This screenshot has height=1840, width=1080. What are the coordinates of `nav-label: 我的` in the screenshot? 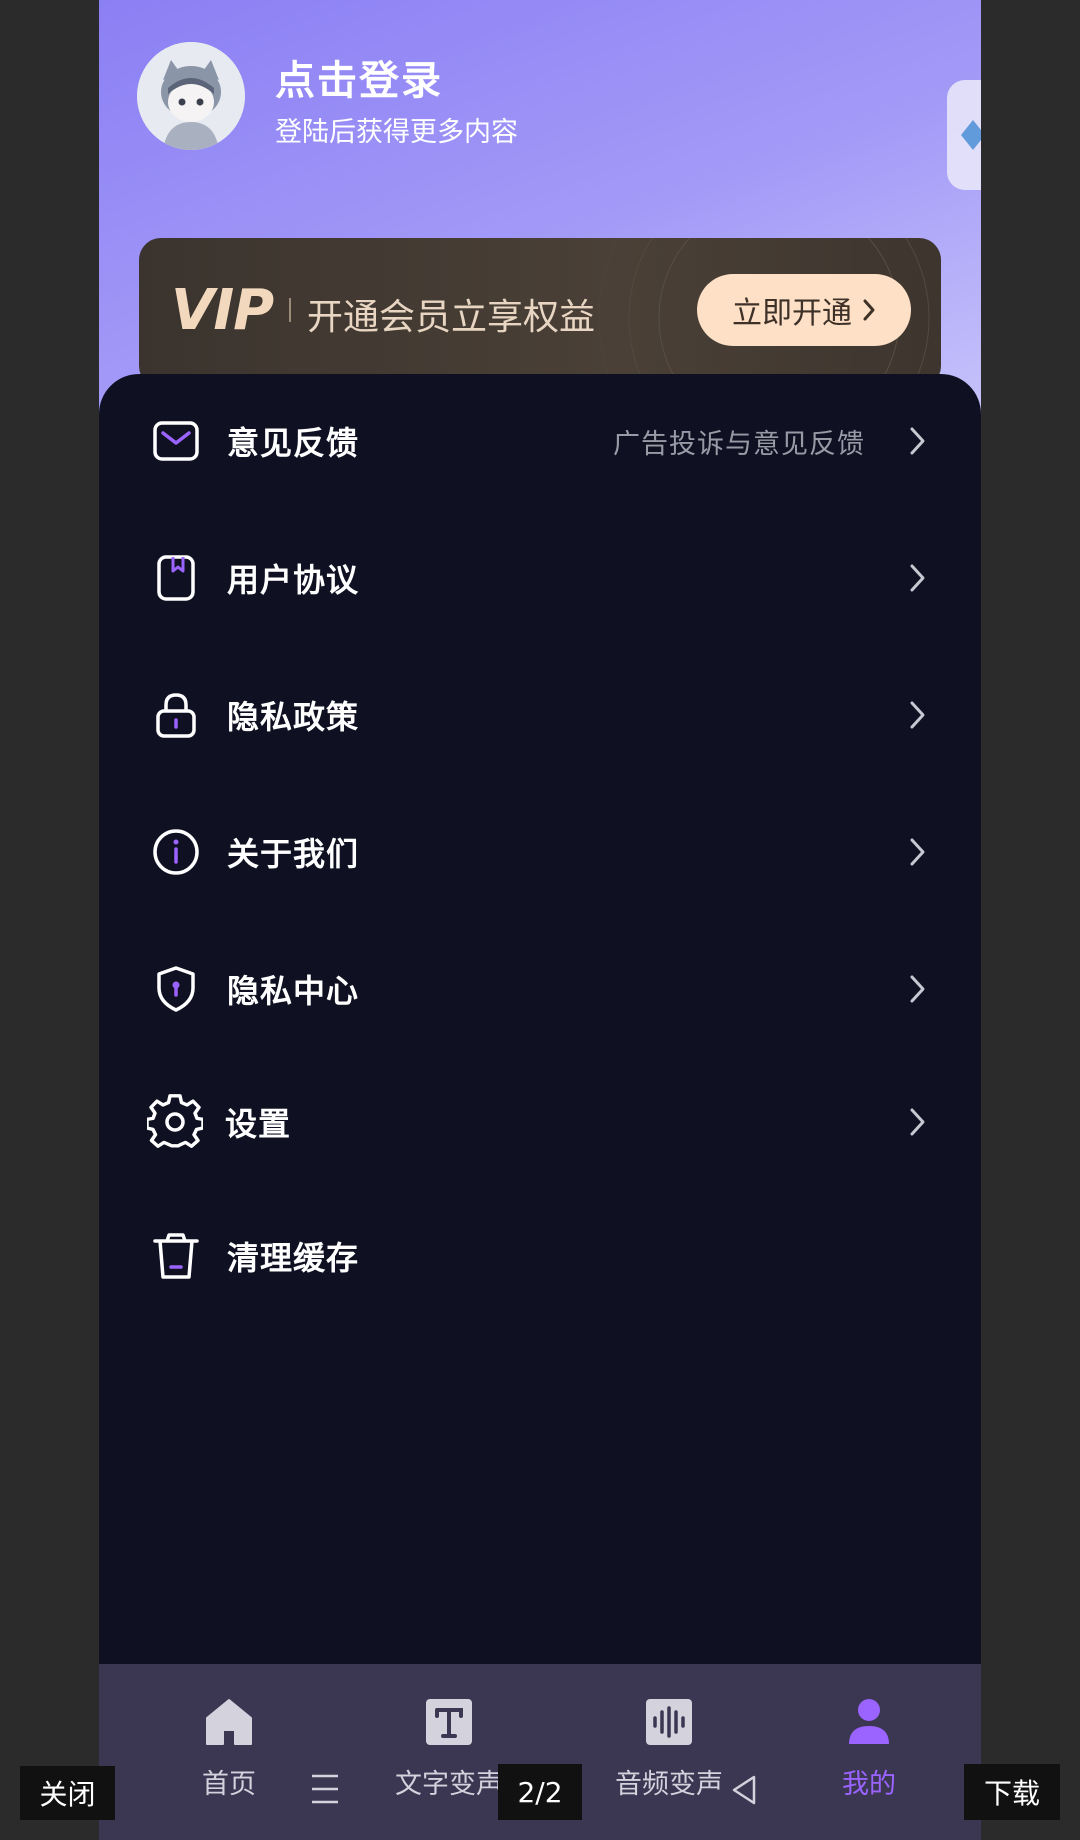 It's located at (869, 1784).